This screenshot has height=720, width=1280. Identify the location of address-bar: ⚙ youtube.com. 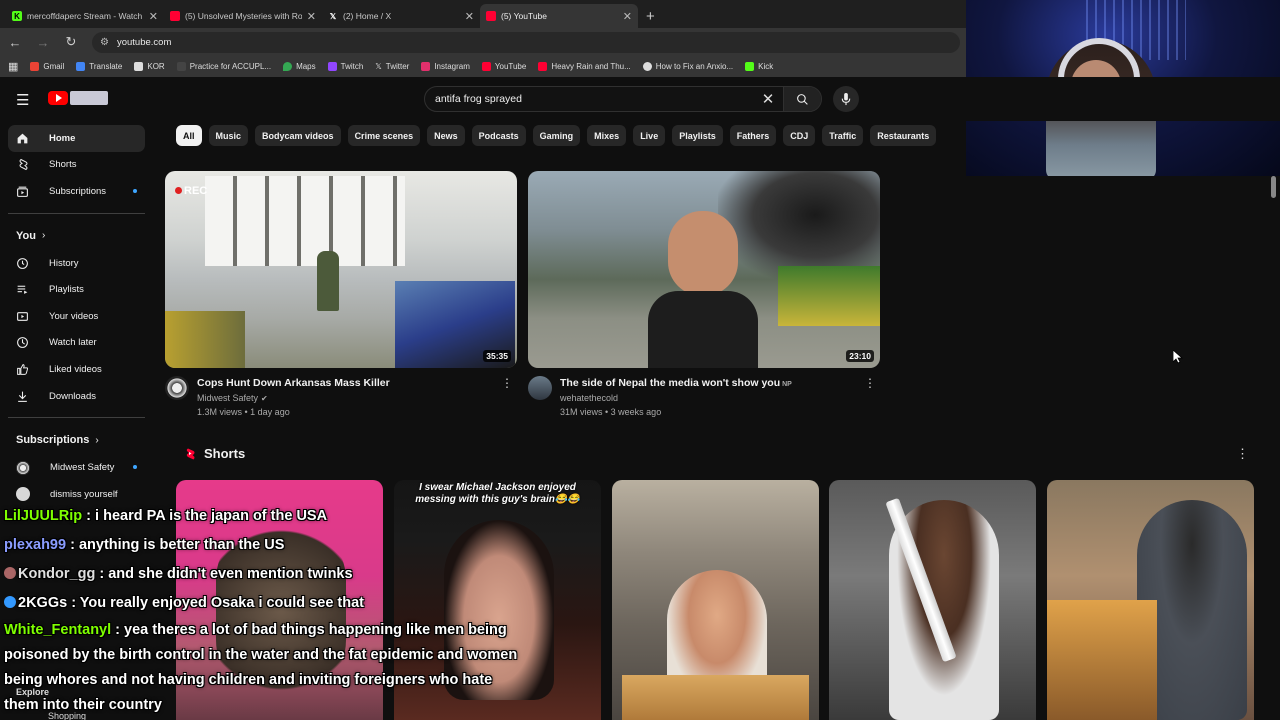
(526, 42).